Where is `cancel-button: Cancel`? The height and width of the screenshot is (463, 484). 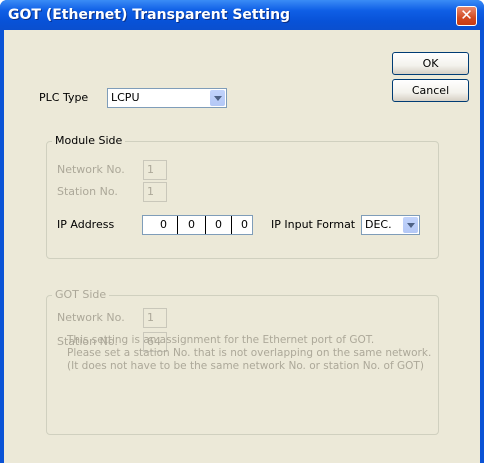
cancel-button: Cancel is located at coordinates (430, 90).